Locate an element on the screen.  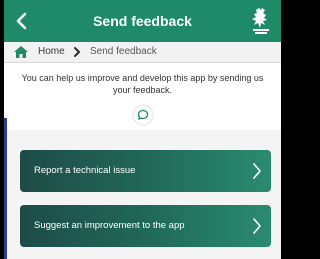
divider is located at coordinates (142, 62).